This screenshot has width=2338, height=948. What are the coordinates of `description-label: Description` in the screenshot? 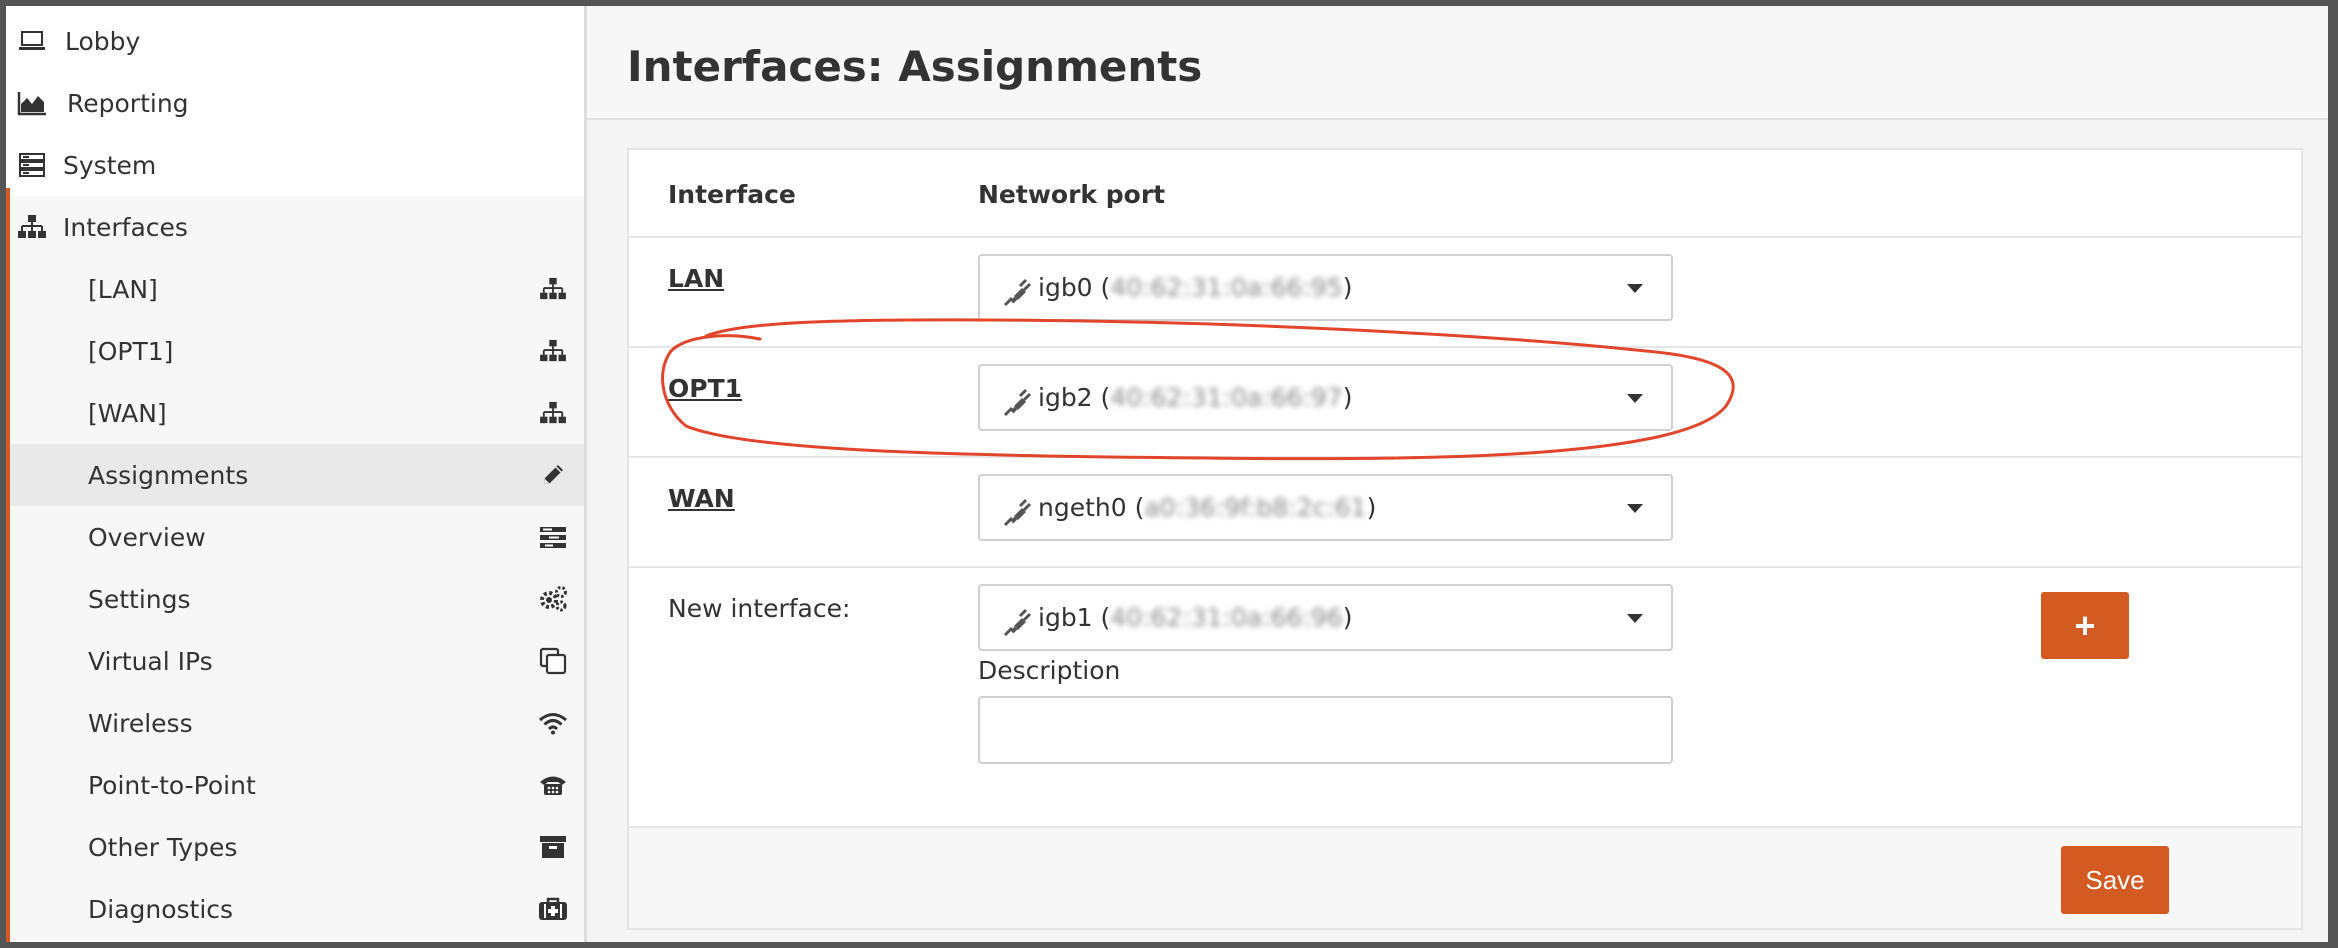 It's located at (1049, 670).